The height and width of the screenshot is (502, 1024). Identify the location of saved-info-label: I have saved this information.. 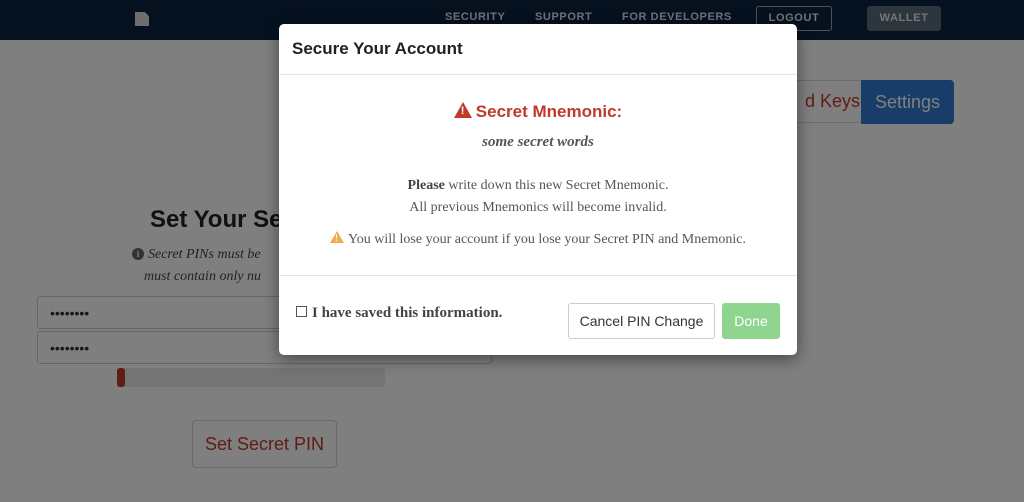
(407, 313).